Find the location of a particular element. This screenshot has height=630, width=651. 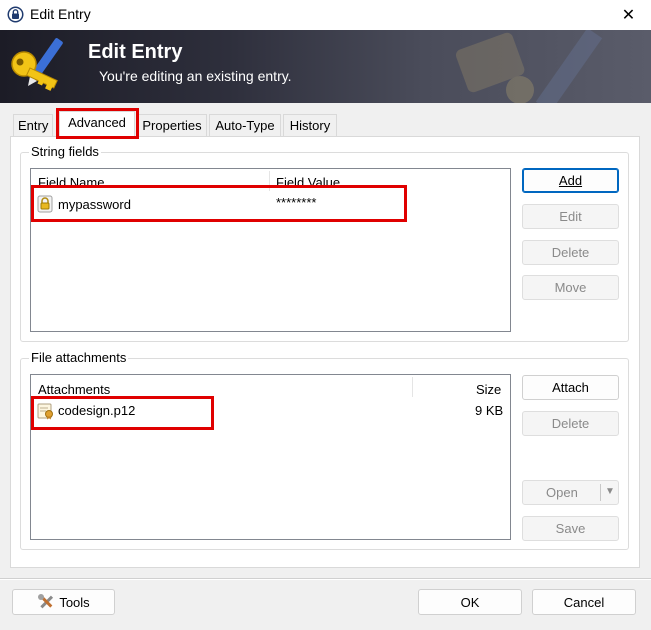

field-value-cell: ******** is located at coordinates (296, 202).